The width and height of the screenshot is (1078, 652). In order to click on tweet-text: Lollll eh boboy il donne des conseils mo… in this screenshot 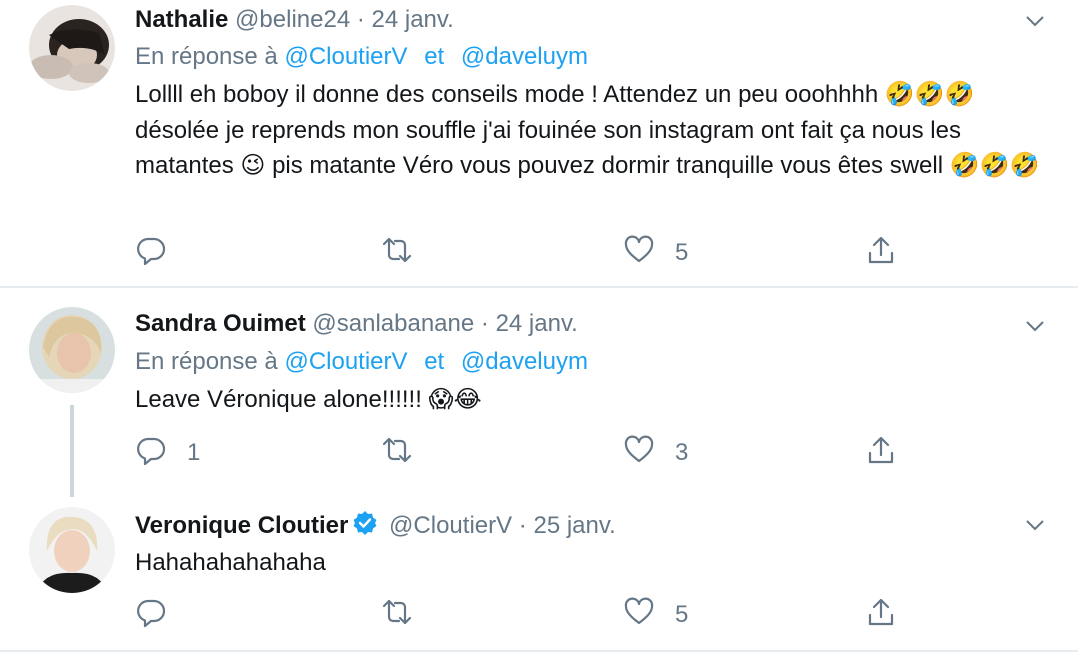, I will do `click(587, 130)`.